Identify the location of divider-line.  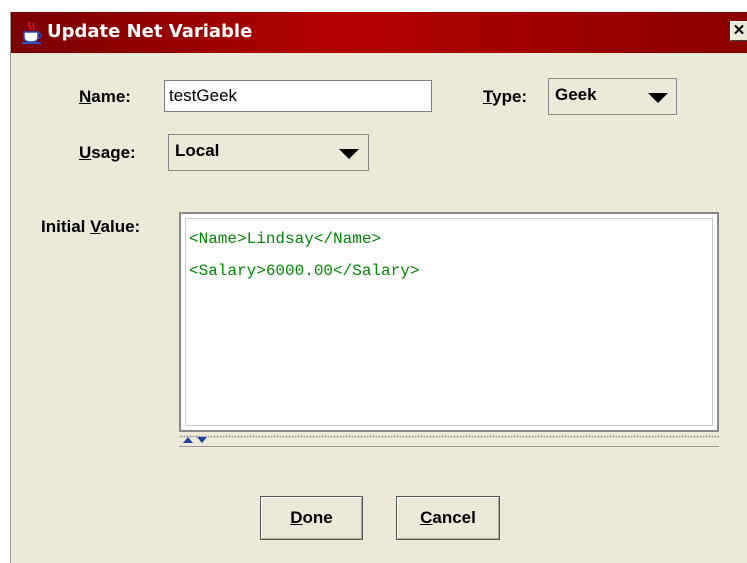
(449, 446).